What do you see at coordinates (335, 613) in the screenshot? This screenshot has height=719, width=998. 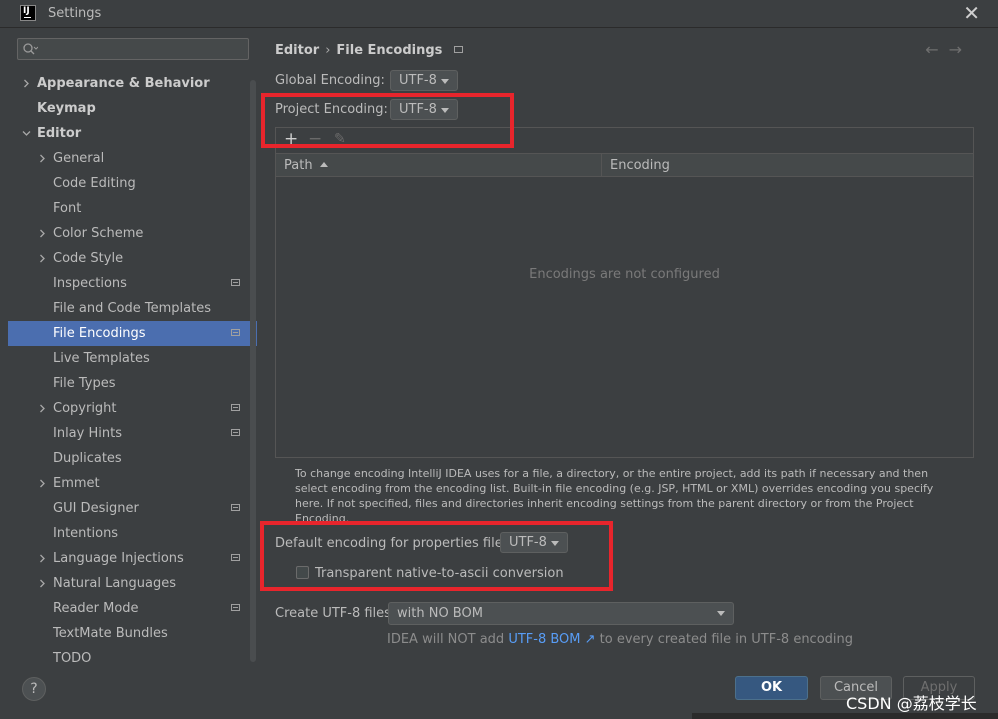 I see `create-utf8-label: Create UTF-8 files:` at bounding box center [335, 613].